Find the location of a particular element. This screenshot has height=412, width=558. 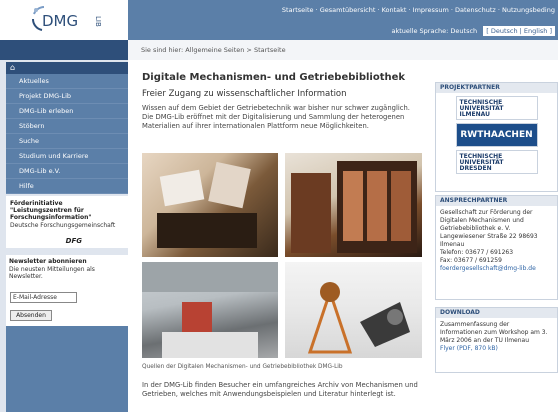

logo-text: DMG is located at coordinates (60, 21).